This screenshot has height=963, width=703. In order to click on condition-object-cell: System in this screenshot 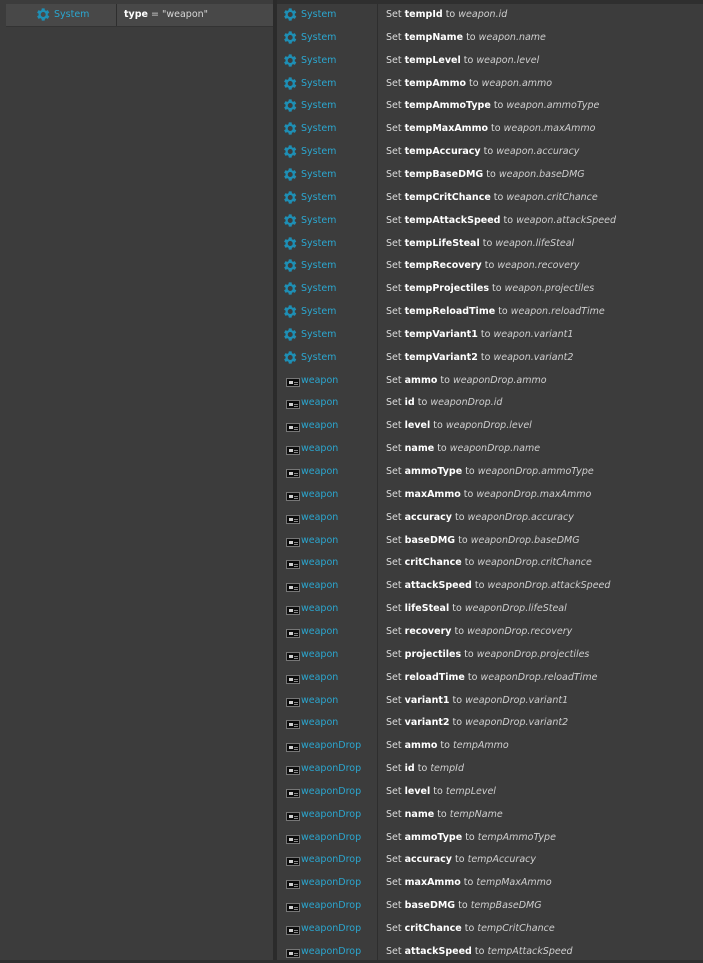, I will do `click(61, 15)`.